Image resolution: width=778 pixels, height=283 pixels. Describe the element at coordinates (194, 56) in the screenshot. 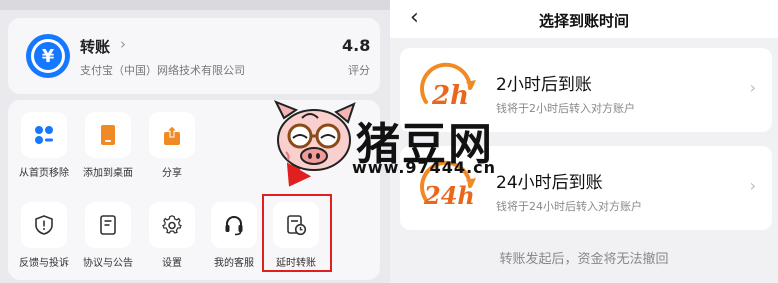

I see `app-info-card: ¥ 转账 › 支付宝（中国）网络技术有限公司 4.8 评分` at that location.